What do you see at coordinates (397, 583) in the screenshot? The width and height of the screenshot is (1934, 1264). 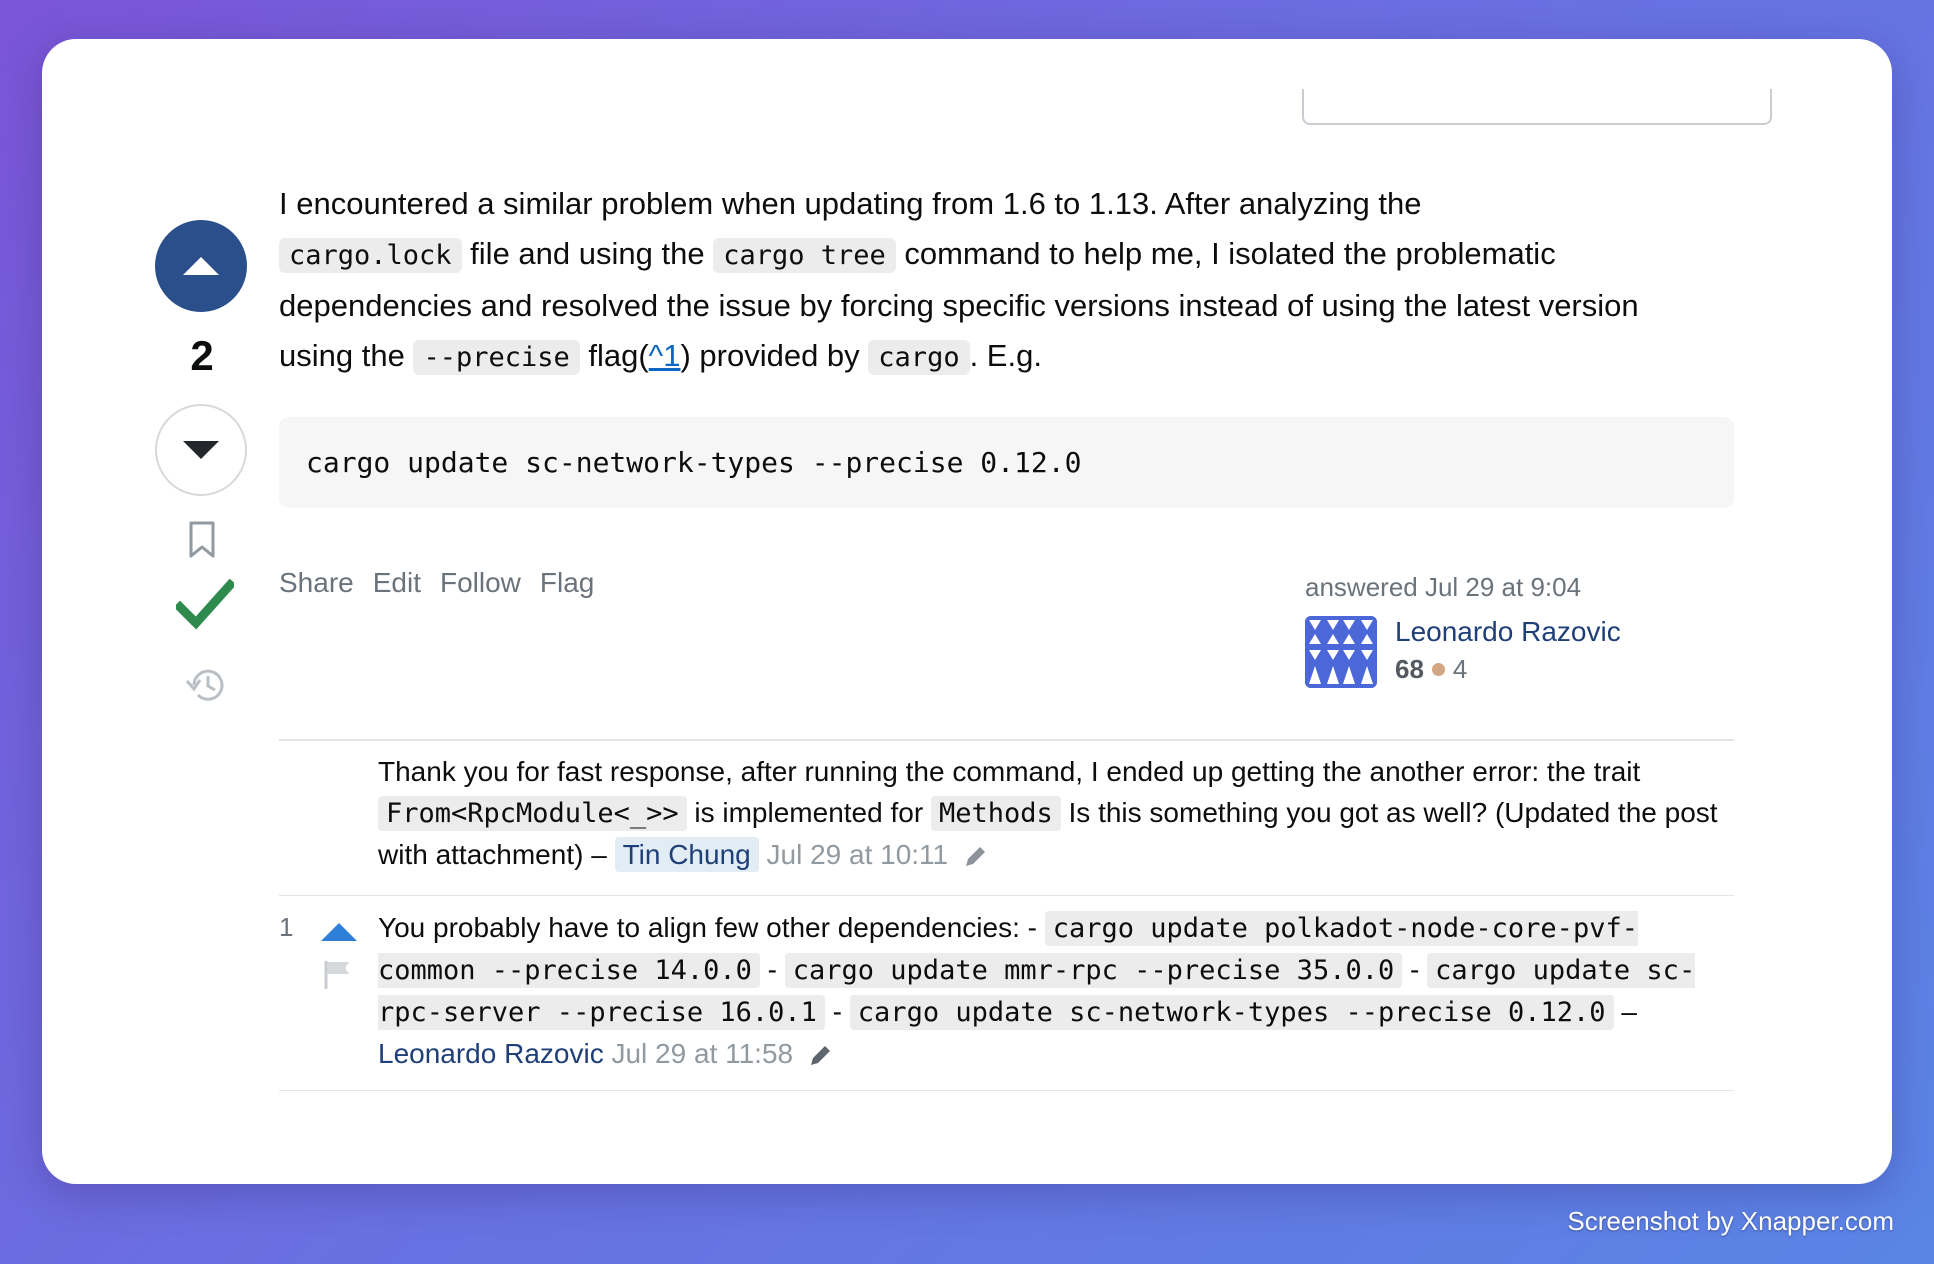 I see `edit-link: Edit` at bounding box center [397, 583].